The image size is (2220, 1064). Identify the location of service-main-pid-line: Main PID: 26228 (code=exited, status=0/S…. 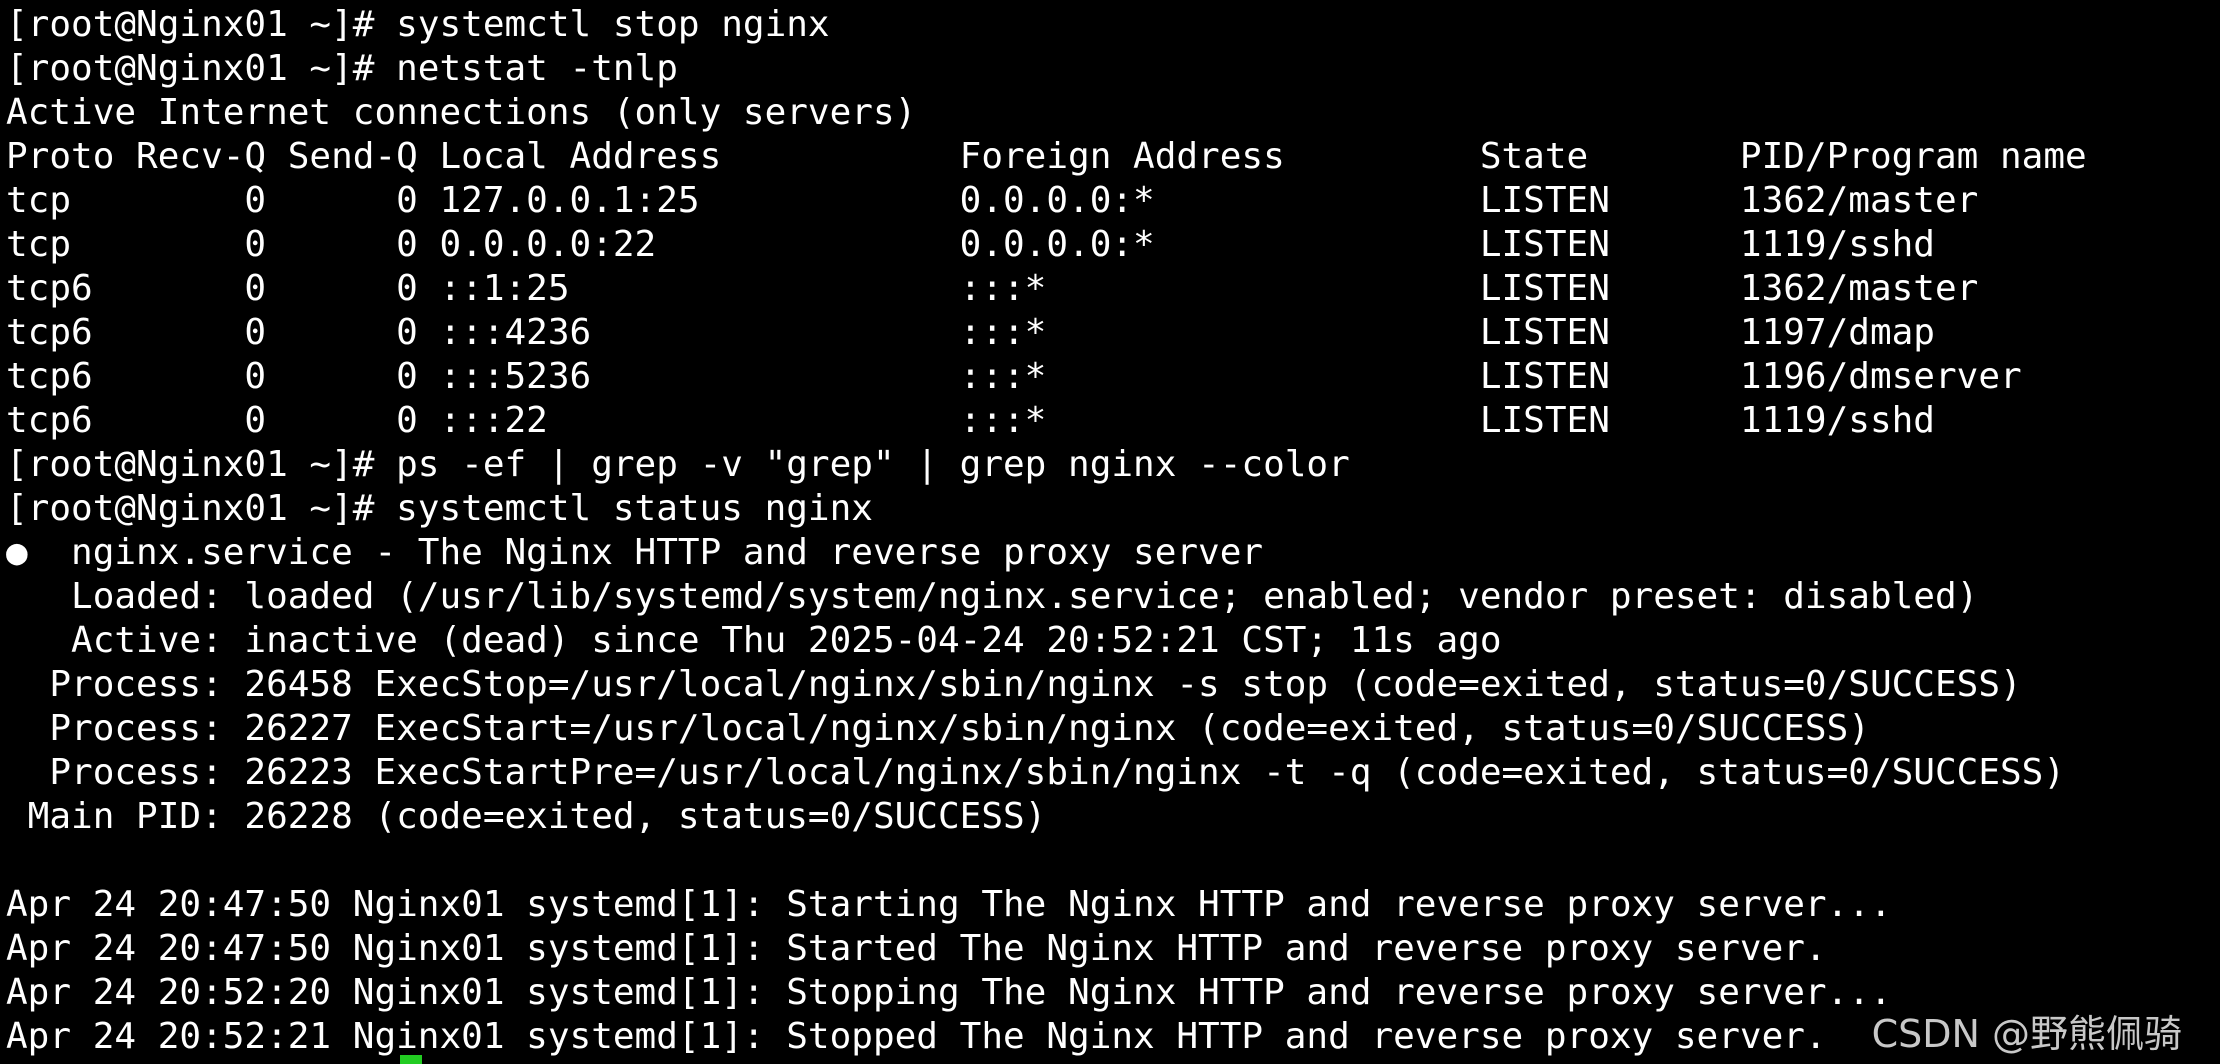
(526, 816).